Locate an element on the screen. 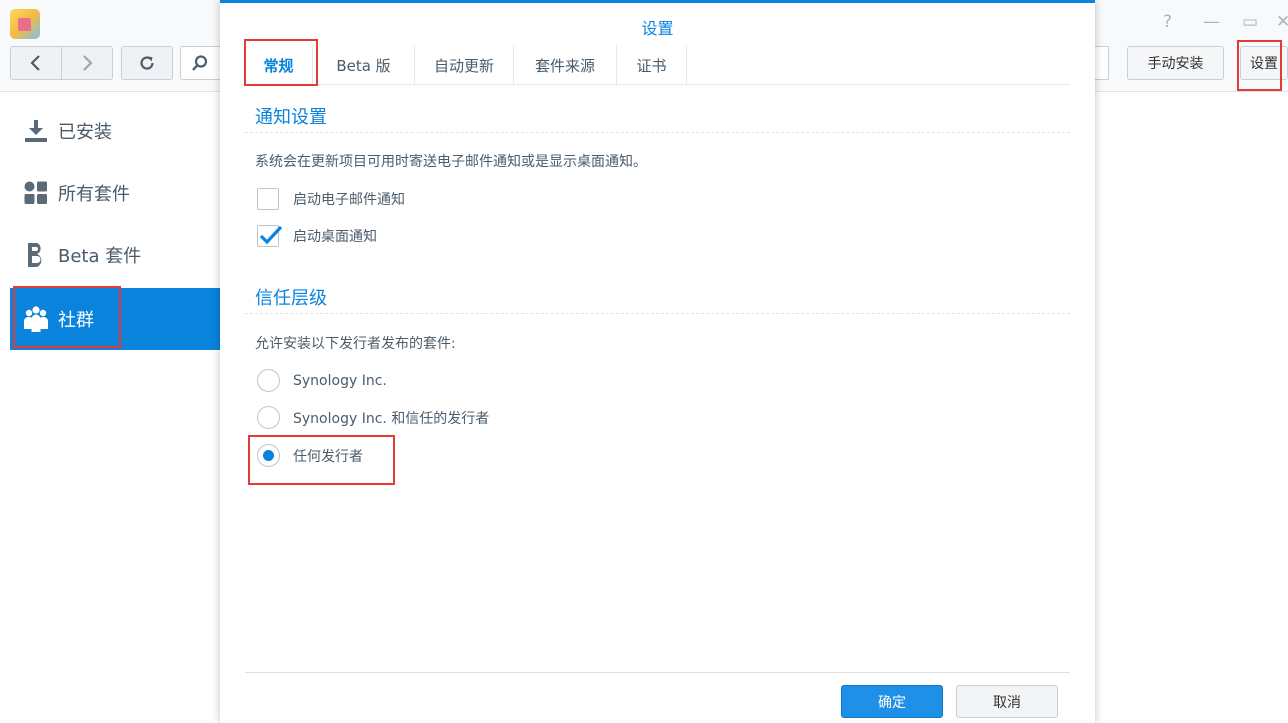 This screenshot has width=1288, height=723. sidebar-item-all-packages: 所有套件 is located at coordinates (115, 193).